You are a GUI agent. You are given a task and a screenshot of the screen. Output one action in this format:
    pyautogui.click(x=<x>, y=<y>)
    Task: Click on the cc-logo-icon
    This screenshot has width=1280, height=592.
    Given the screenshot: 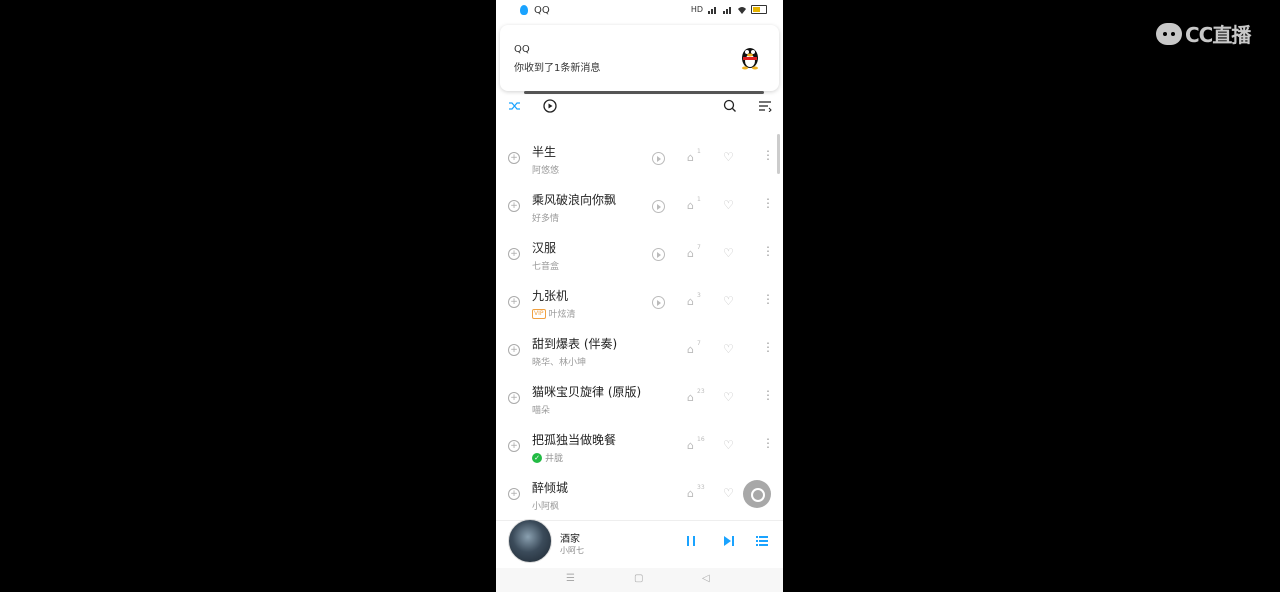 What is the action you would take?
    pyautogui.click(x=1169, y=33)
    